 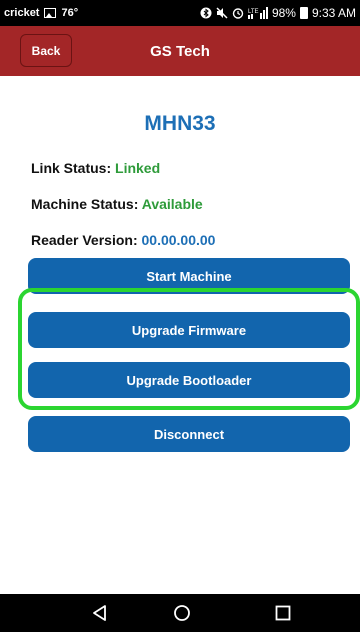 I want to click on reader-version-value: 00.00.00.00, so click(x=178, y=240).